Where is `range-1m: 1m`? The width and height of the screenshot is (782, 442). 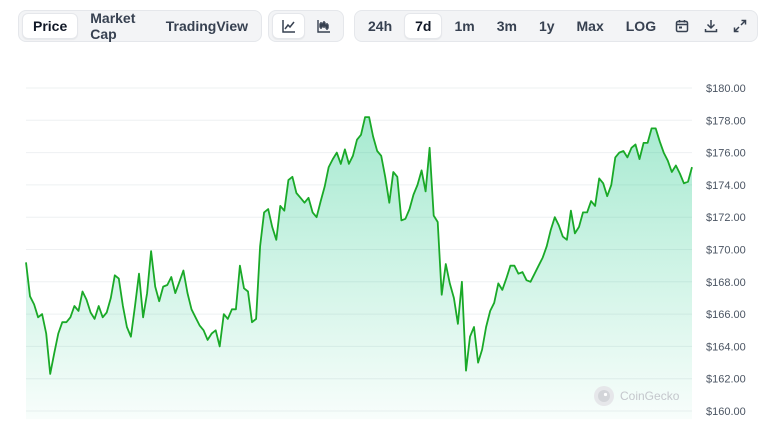 range-1m: 1m is located at coordinates (464, 26).